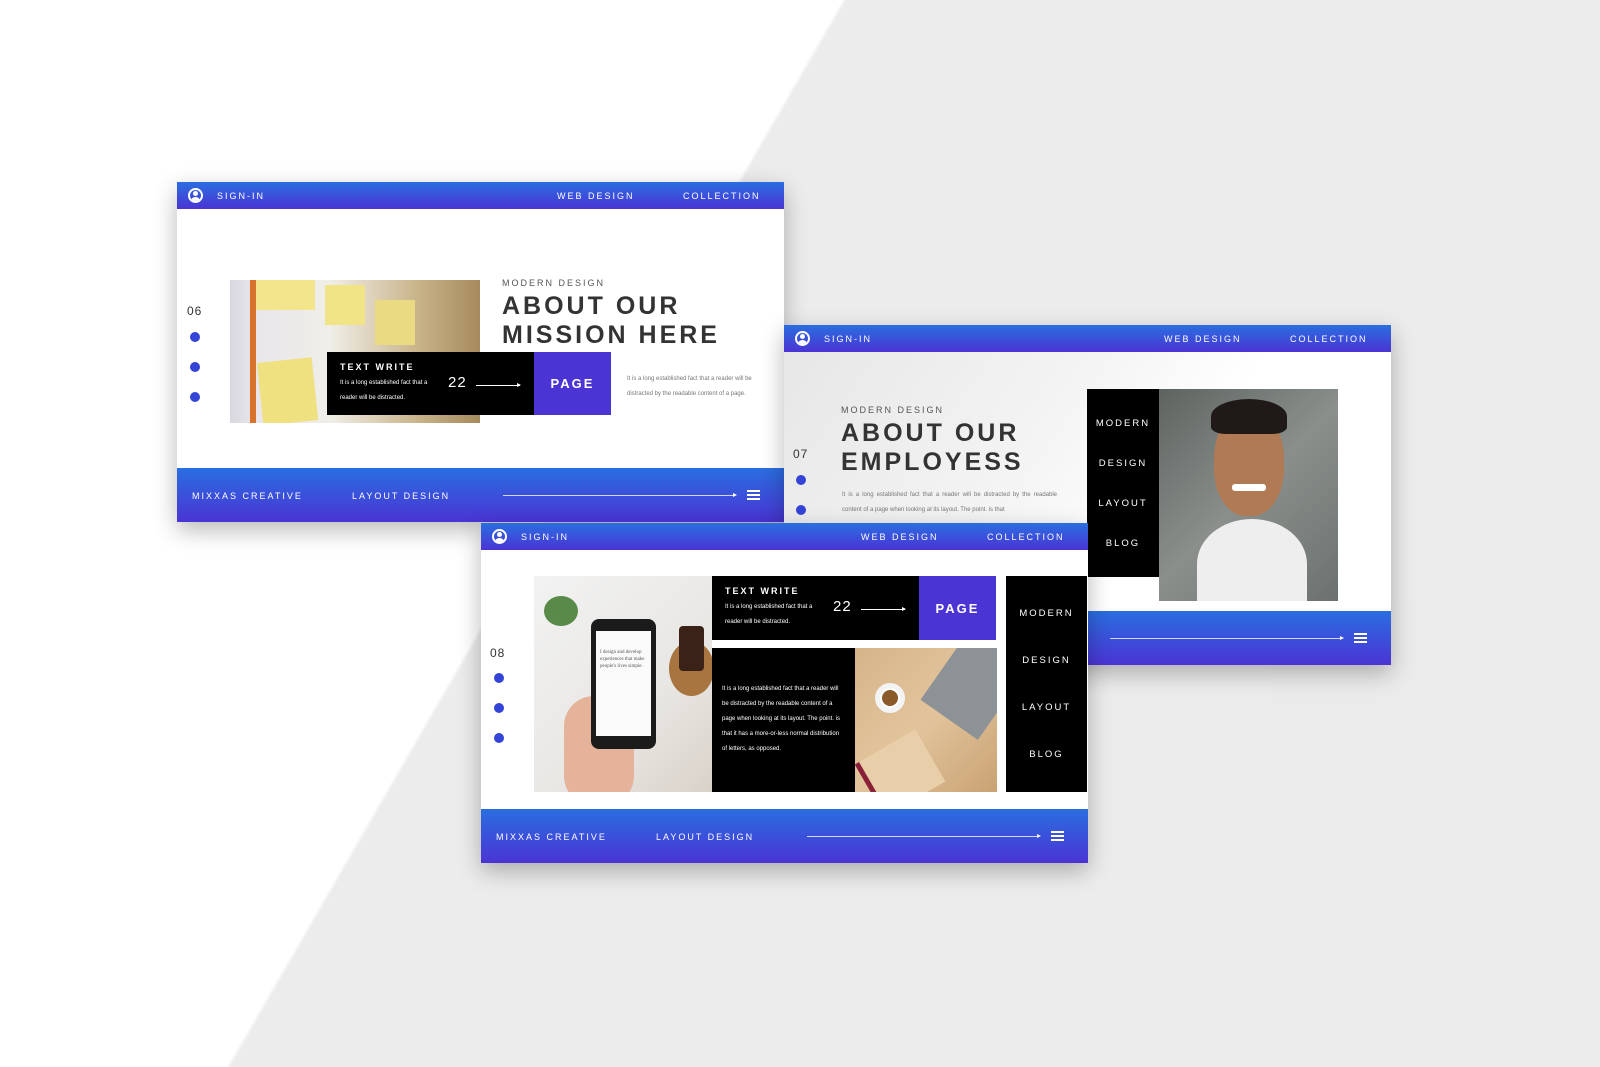 The width and height of the screenshot is (1600, 1067). Describe the element at coordinates (611, 335) in the screenshot. I see `title-line: MISSION HERE` at that location.